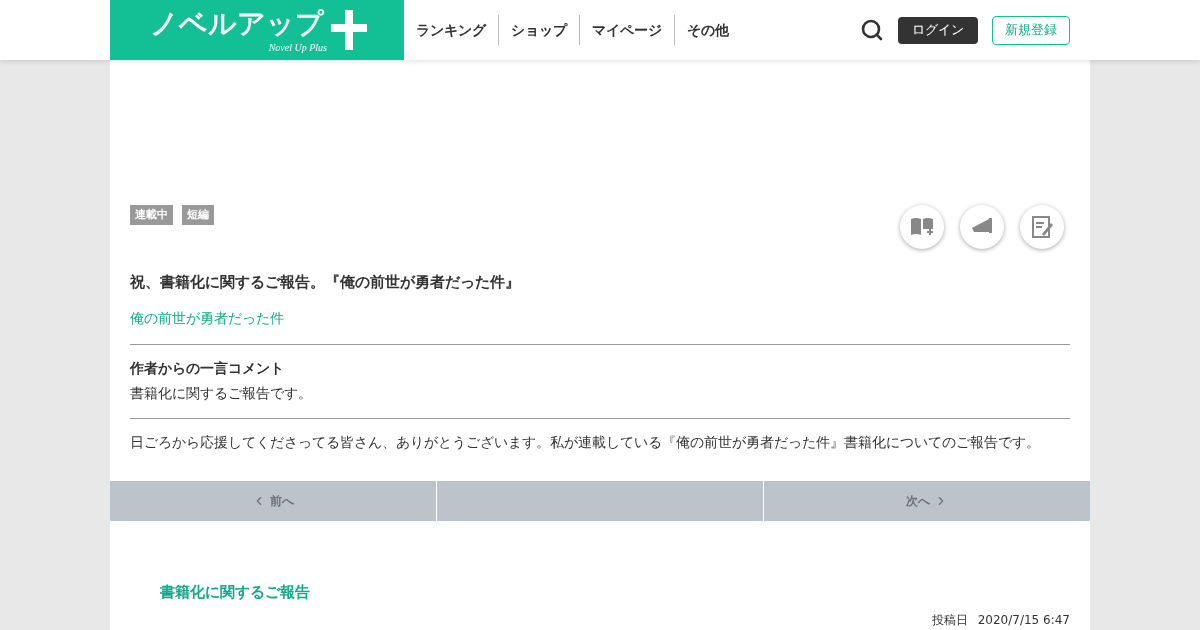 The image size is (1200, 630). What do you see at coordinates (872, 30) in the screenshot?
I see `search-icon` at bounding box center [872, 30].